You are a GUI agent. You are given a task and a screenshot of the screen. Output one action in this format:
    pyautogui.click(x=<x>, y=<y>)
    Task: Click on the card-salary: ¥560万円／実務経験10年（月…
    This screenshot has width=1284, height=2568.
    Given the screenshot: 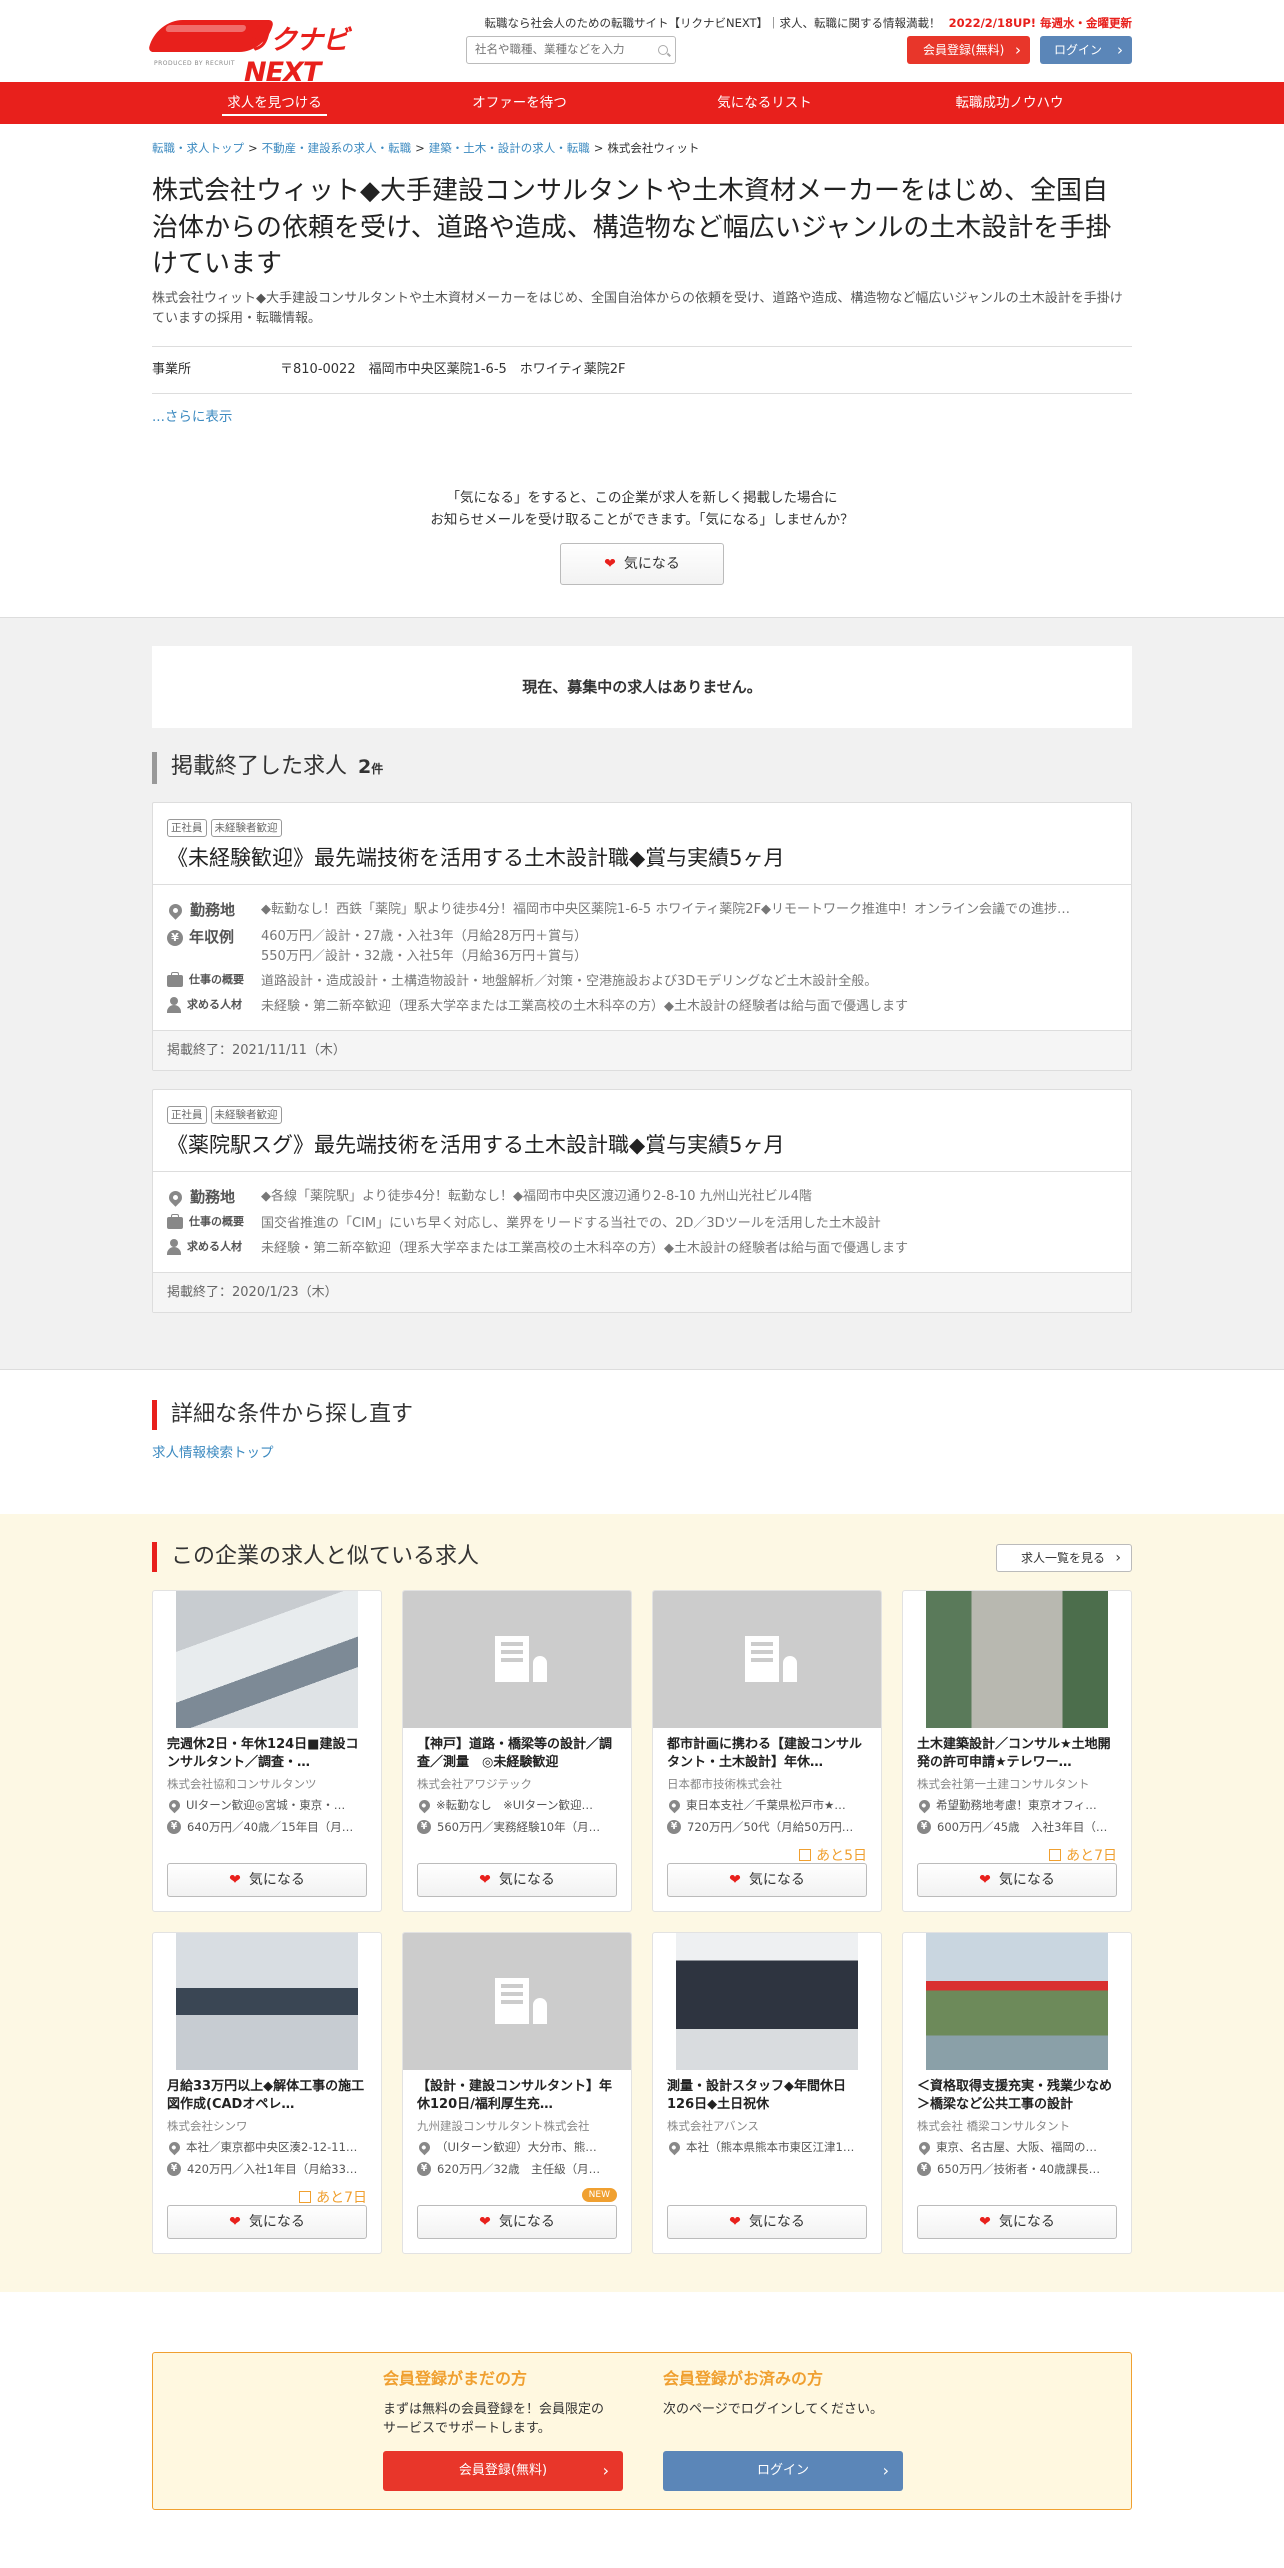 What is the action you would take?
    pyautogui.click(x=517, y=1827)
    